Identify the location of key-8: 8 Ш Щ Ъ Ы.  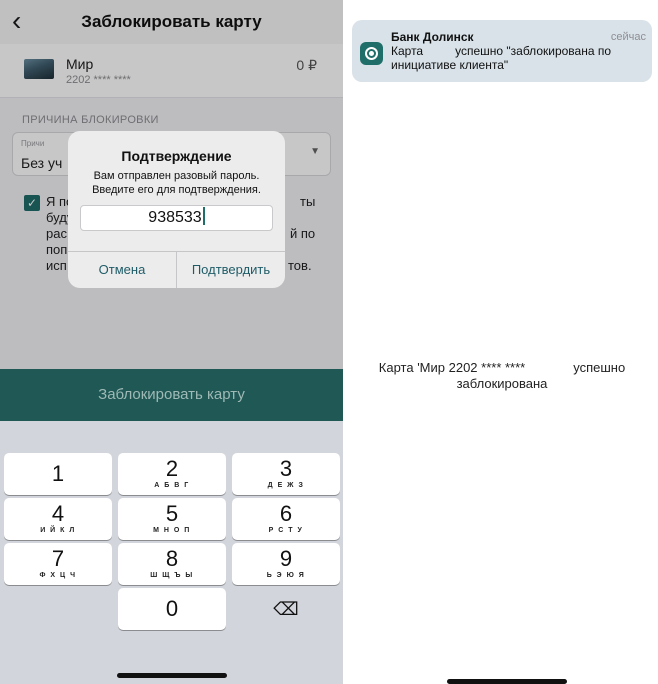
(172, 564).